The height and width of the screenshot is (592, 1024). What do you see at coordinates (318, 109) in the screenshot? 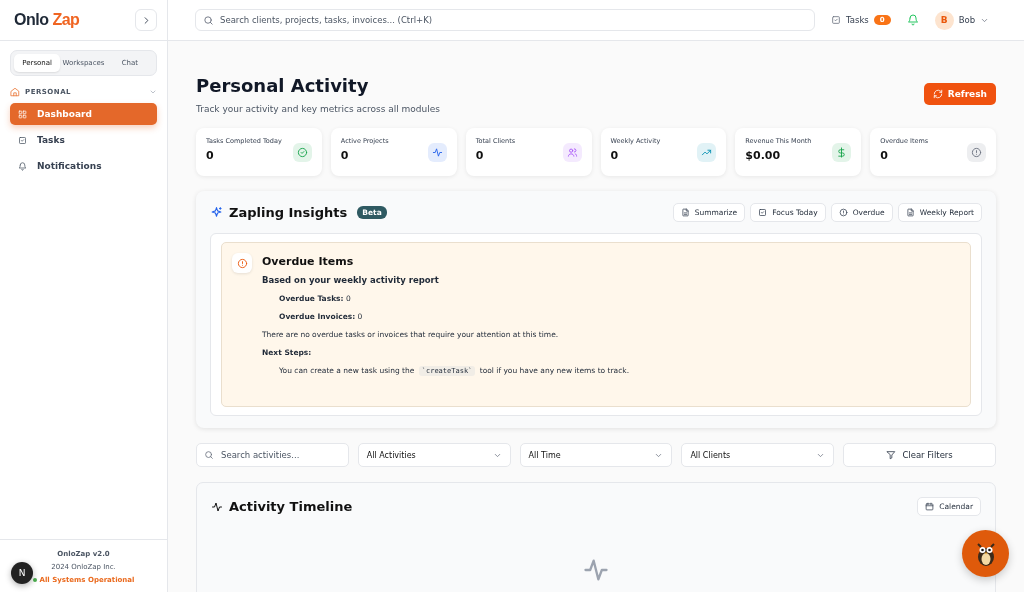
I see `page-subtitle: Track your activity and key metrics across all modules` at bounding box center [318, 109].